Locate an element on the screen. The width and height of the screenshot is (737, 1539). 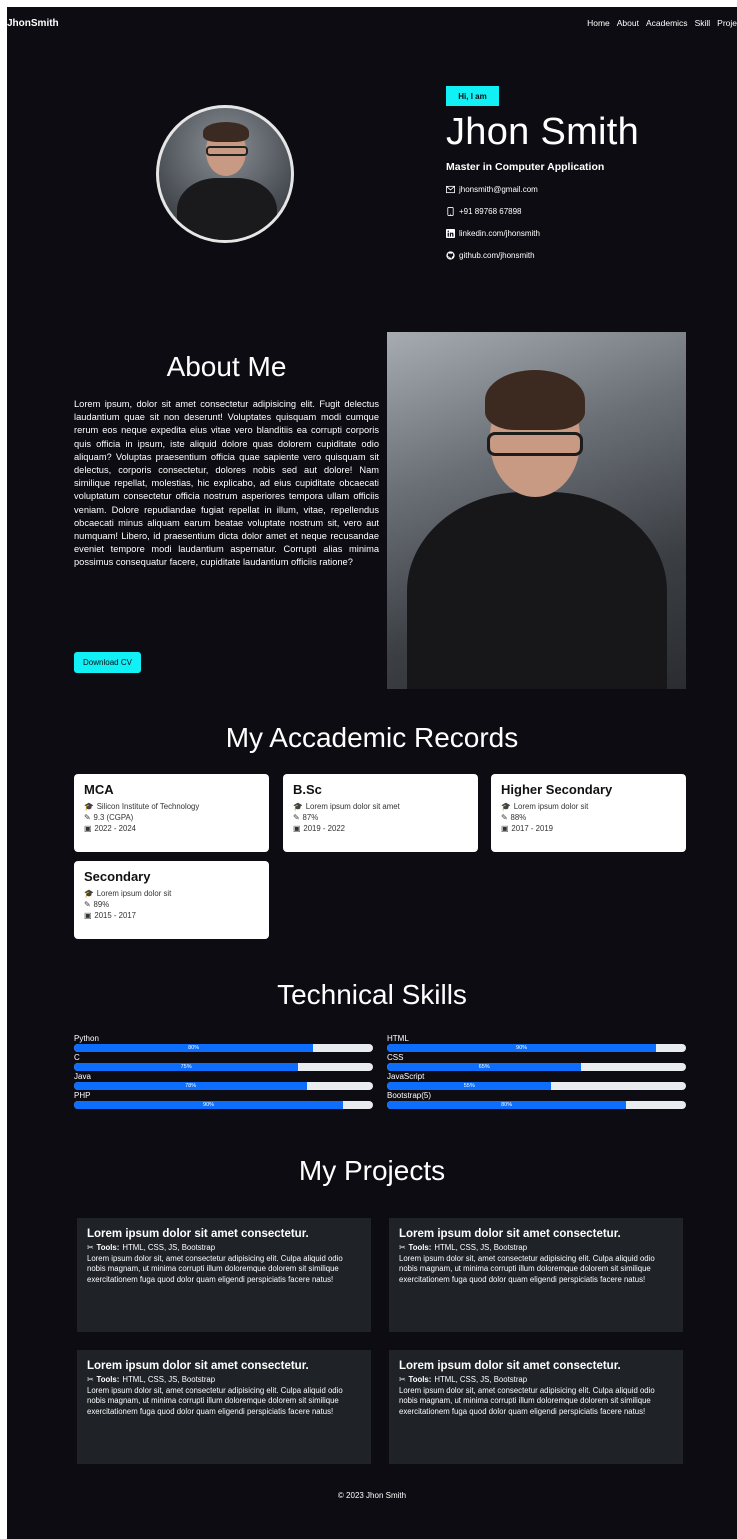
about-title: About Me is located at coordinates (226, 366).